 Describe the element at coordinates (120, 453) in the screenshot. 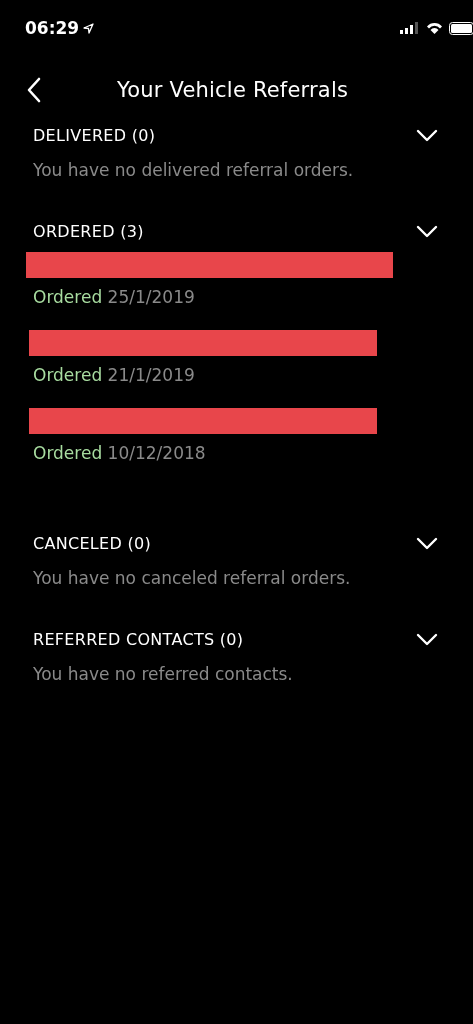

I see `order-status: Ordered 10/12/2018` at that location.